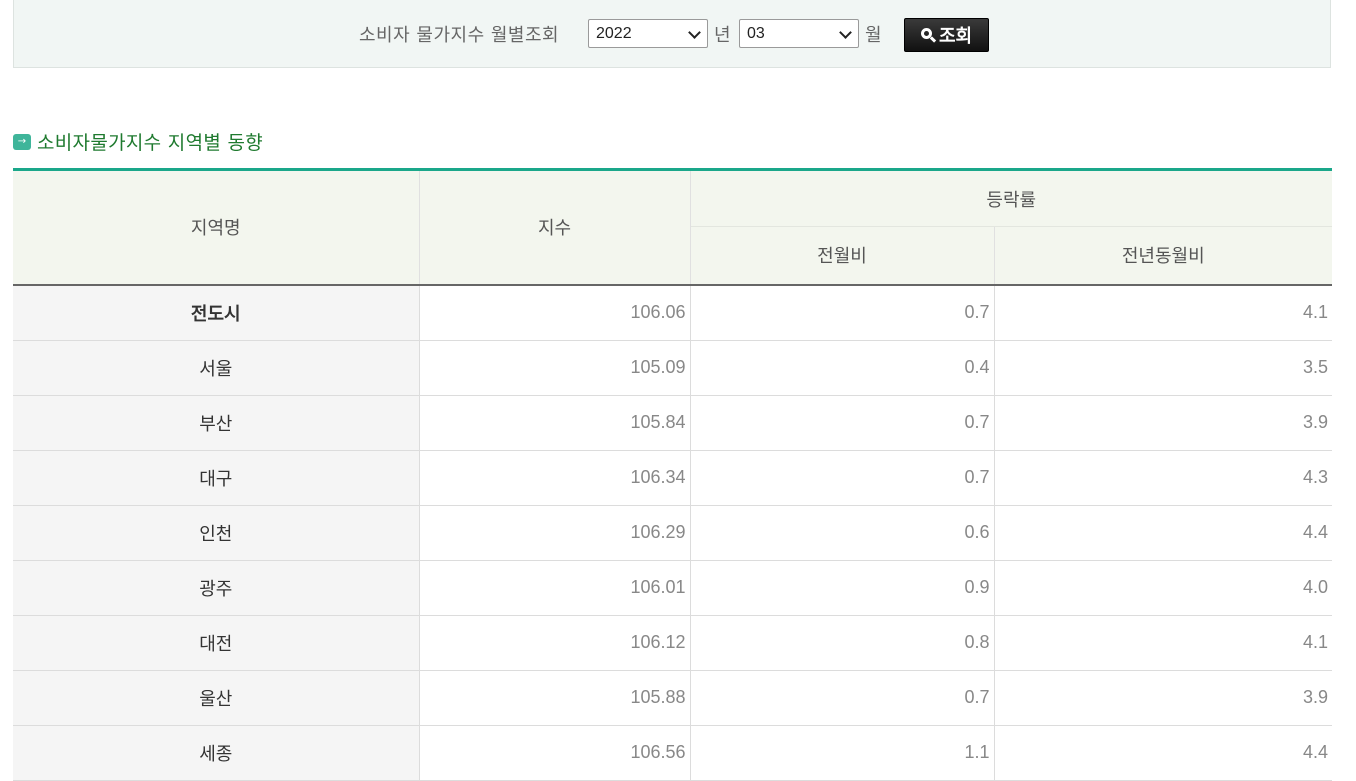 The height and width of the screenshot is (781, 1356). I want to click on table-row: 전도시 106.06 0.7 4.1, so click(672, 312).